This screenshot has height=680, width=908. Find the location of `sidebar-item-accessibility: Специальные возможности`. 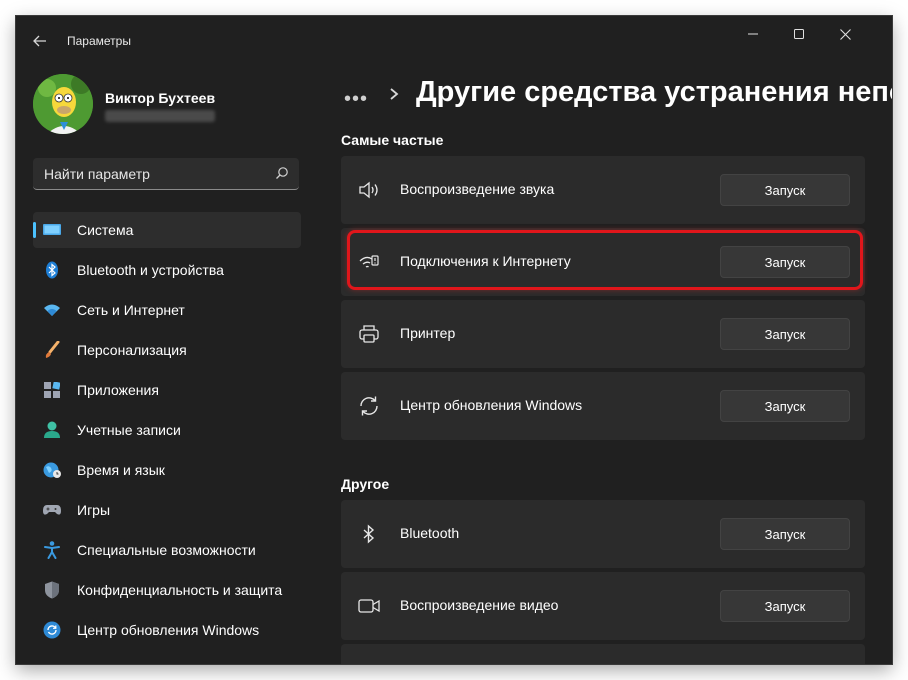

sidebar-item-accessibility: Специальные возможности is located at coordinates (167, 550).